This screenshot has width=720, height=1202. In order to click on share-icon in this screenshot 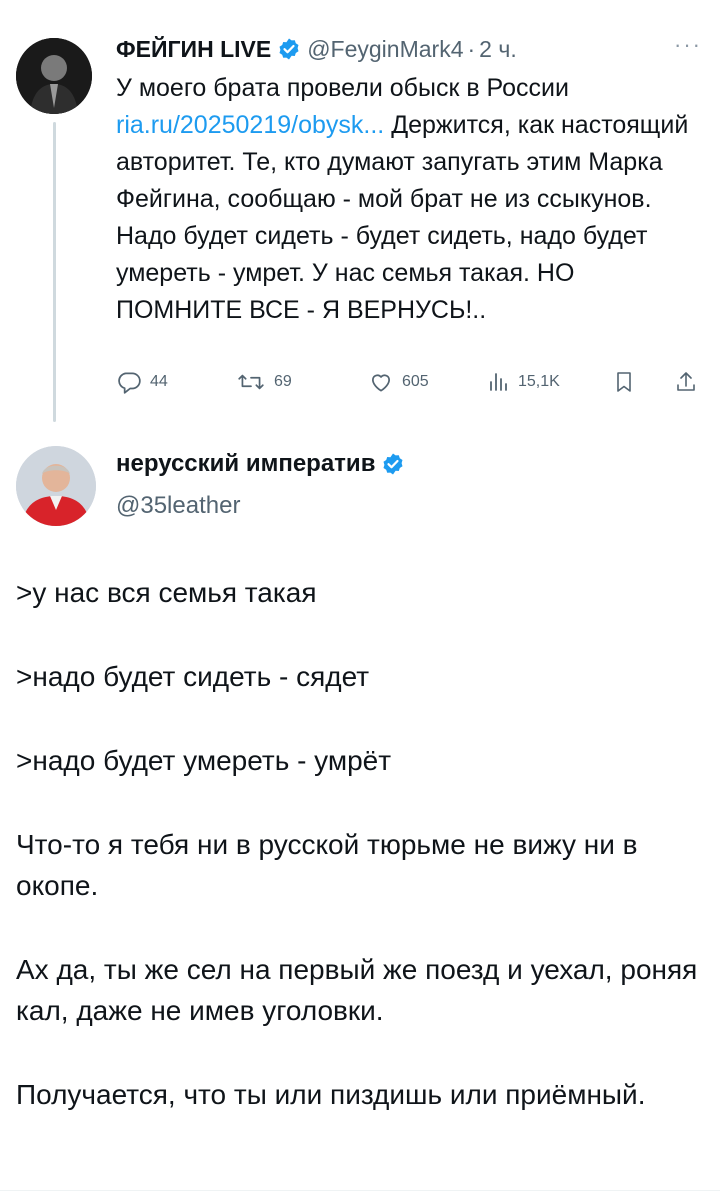, I will do `click(686, 382)`.